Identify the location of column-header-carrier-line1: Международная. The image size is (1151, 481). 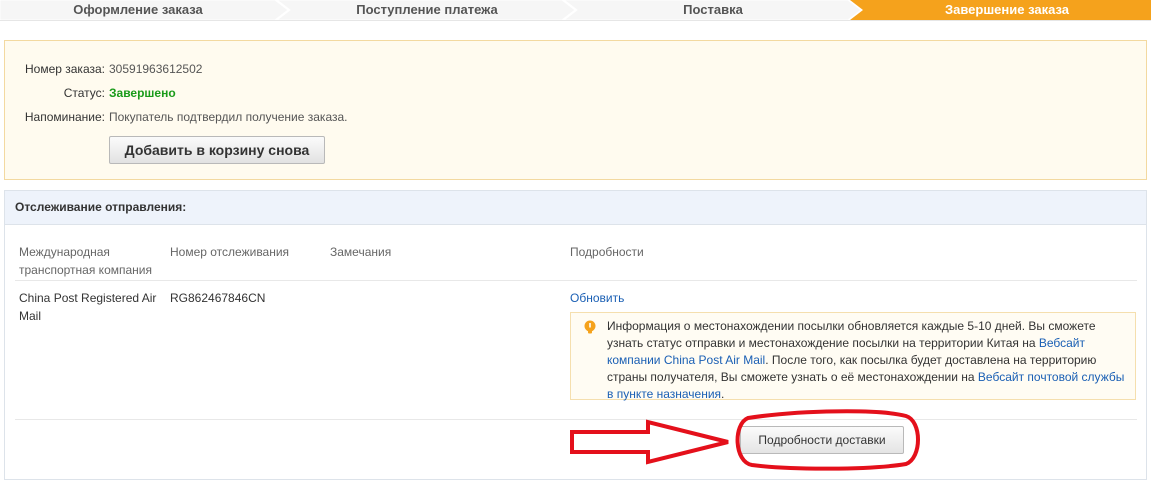
(64, 252).